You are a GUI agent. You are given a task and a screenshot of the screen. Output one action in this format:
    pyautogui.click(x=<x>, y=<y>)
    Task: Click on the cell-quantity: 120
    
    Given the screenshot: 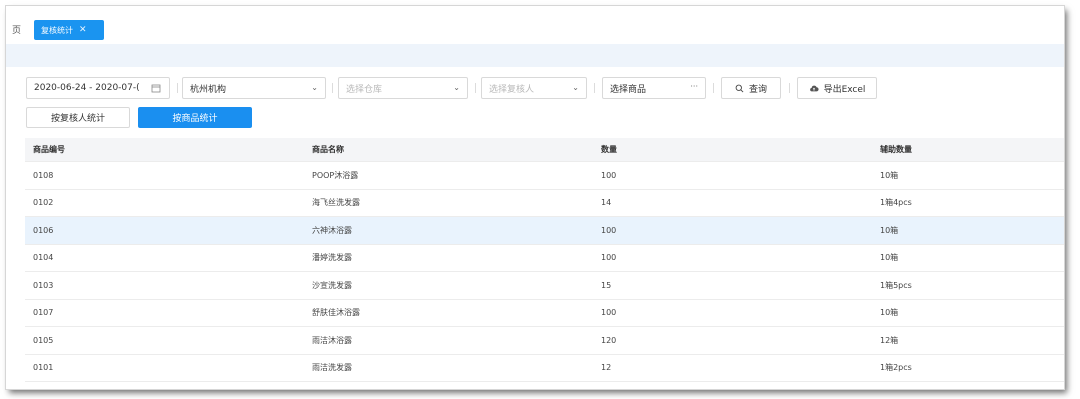 What is the action you would take?
    pyautogui.click(x=609, y=340)
    